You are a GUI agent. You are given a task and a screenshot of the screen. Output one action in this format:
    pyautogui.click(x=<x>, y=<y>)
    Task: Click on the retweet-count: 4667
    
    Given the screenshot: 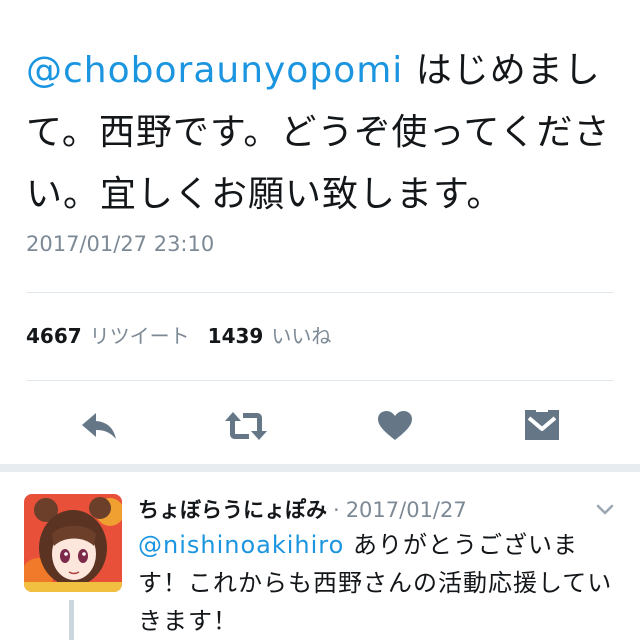 What is the action you would take?
    pyautogui.click(x=54, y=336)
    